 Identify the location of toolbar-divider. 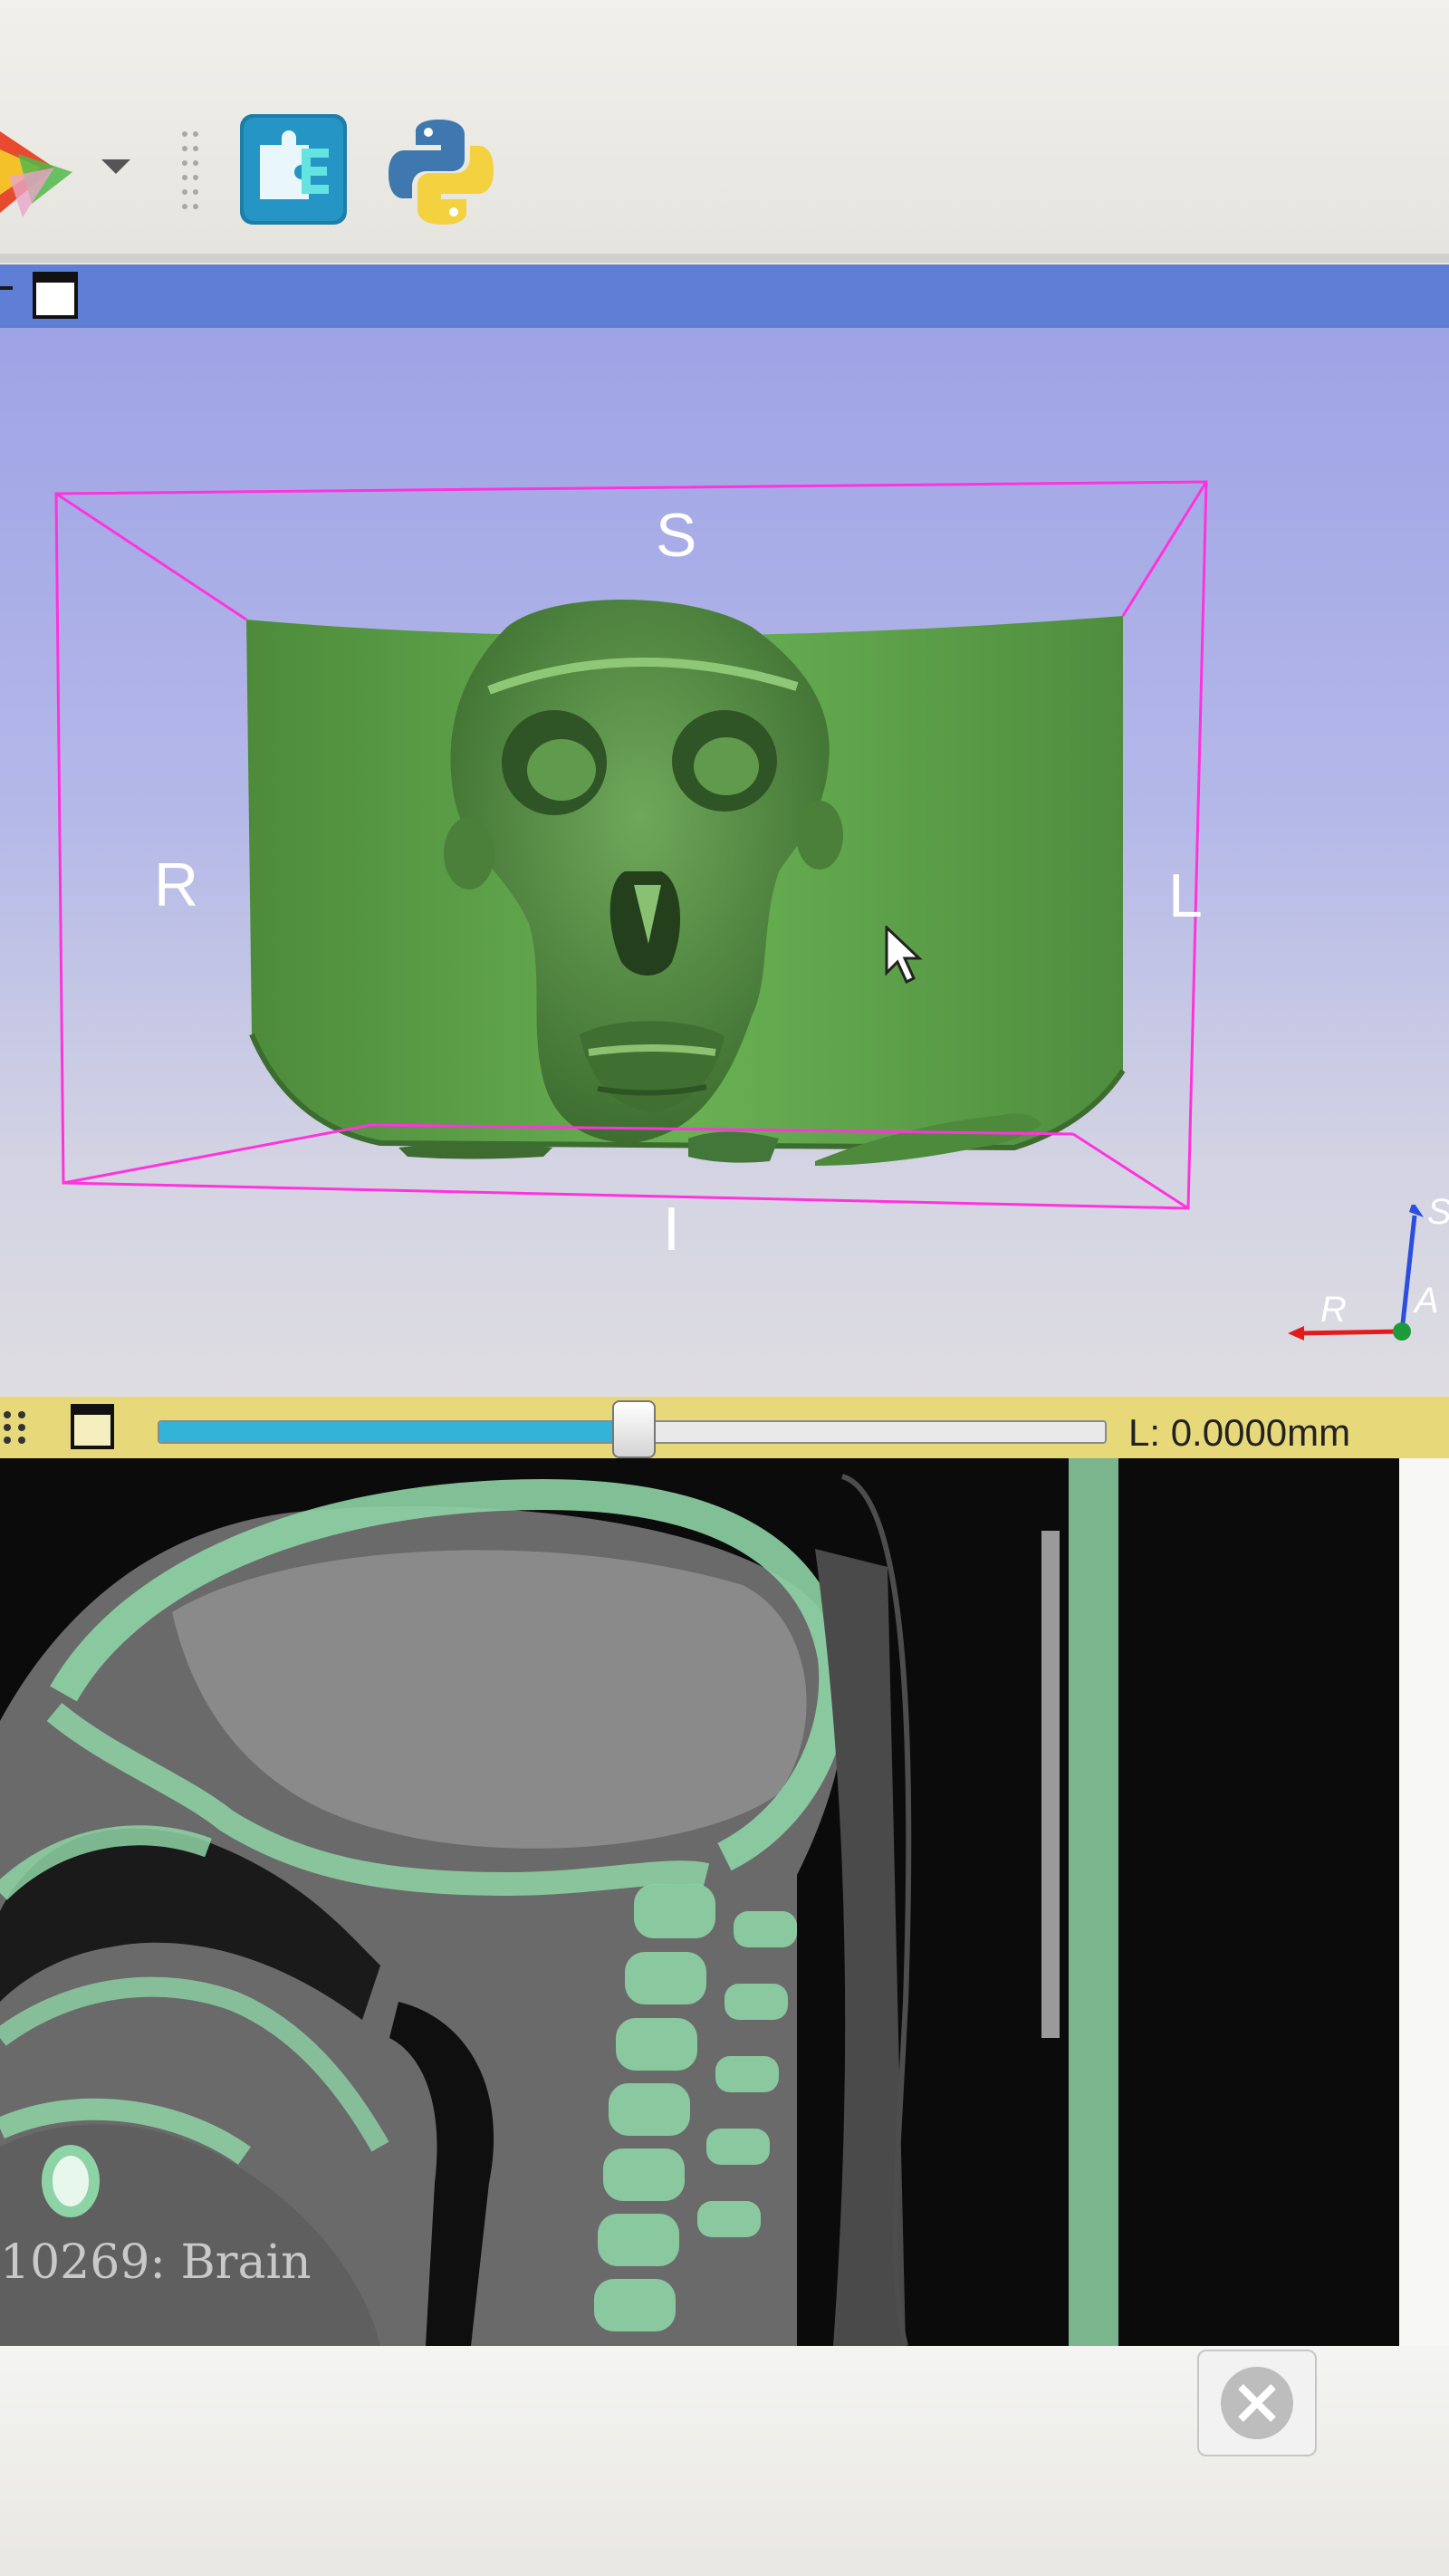
(724, 258).